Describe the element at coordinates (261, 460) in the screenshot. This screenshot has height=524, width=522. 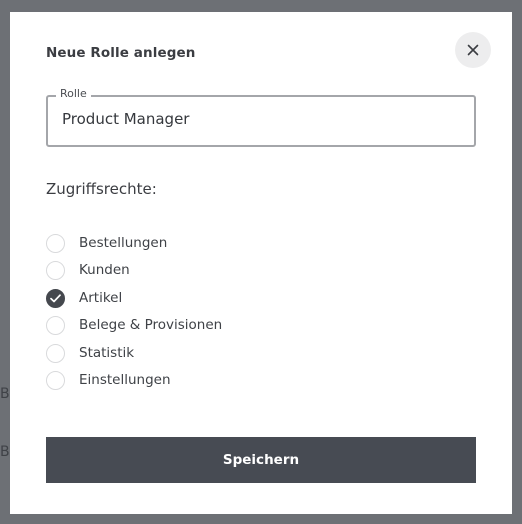
I see `save-button: Speichern` at that location.